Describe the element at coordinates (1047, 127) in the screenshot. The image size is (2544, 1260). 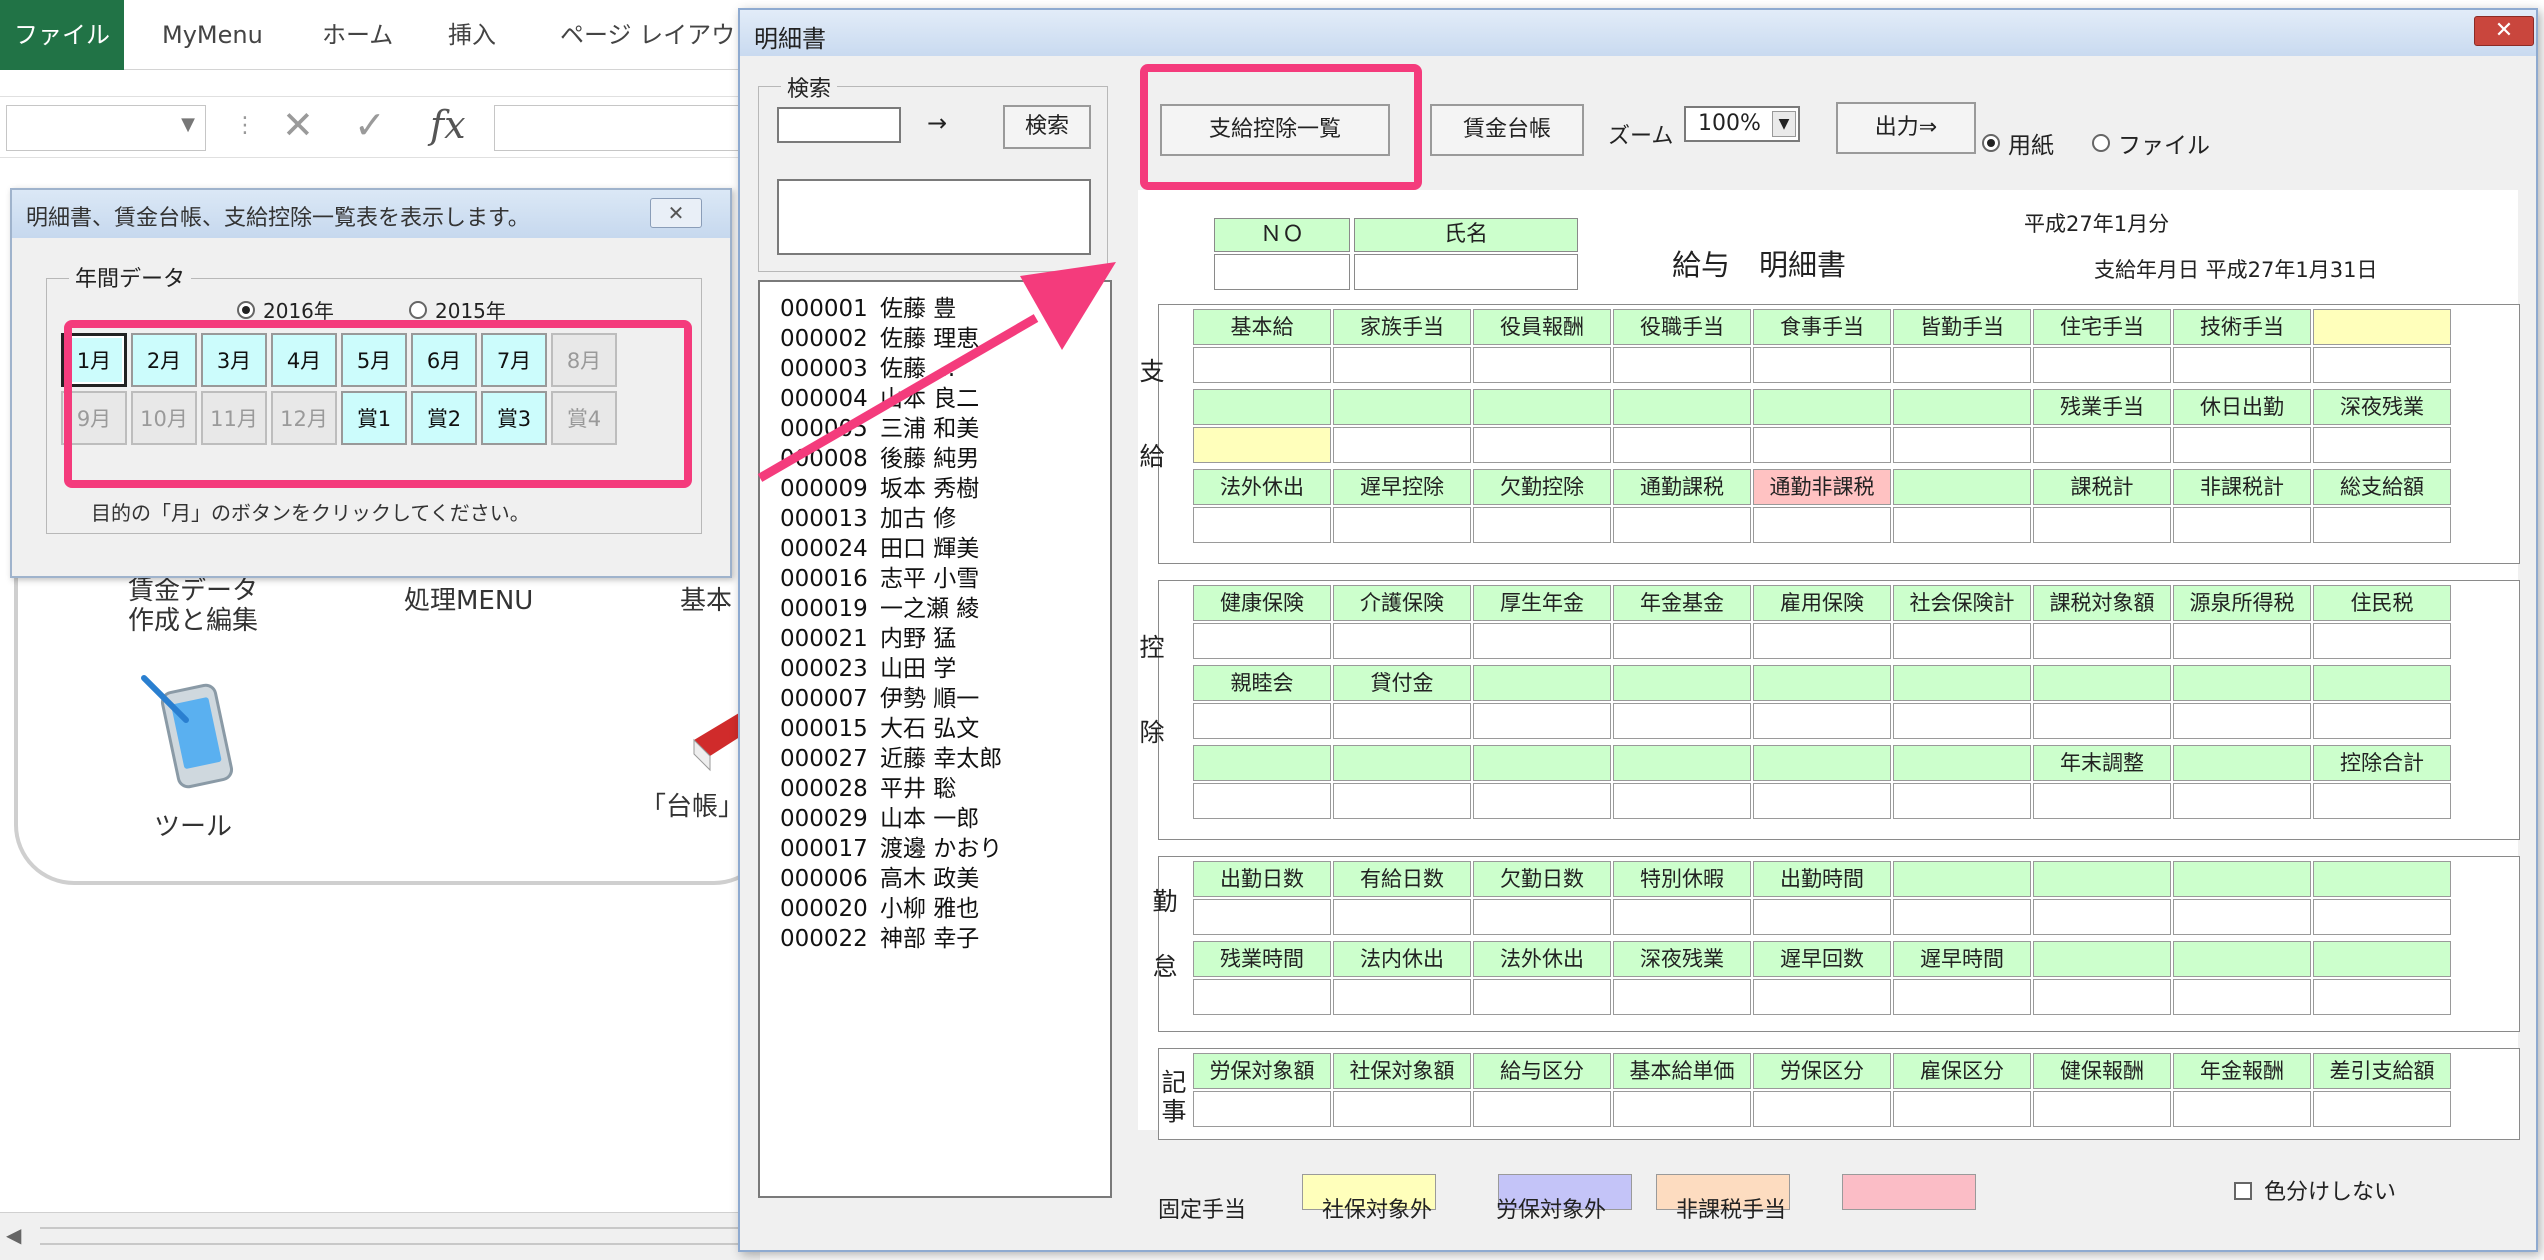
I see `search-button: 検索` at that location.